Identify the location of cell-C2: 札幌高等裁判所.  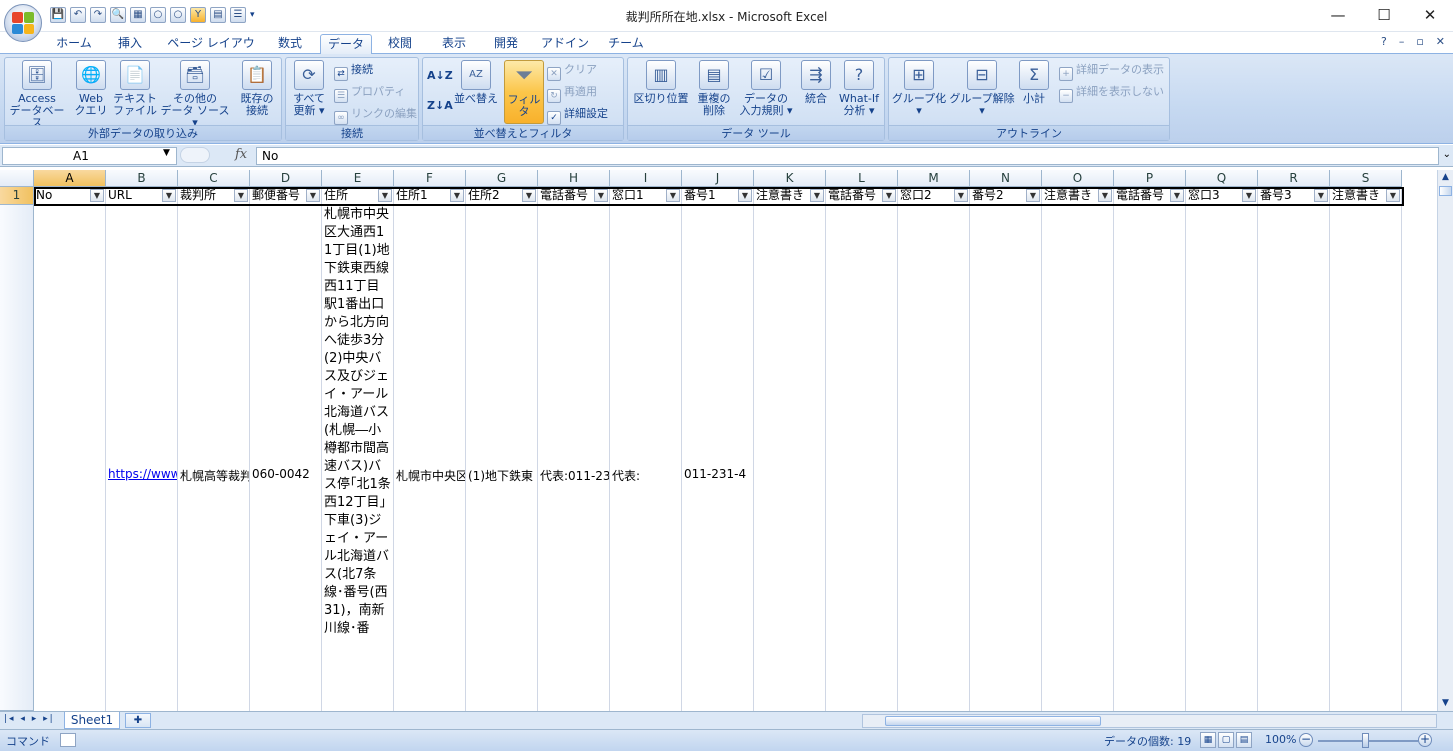
(214, 458).